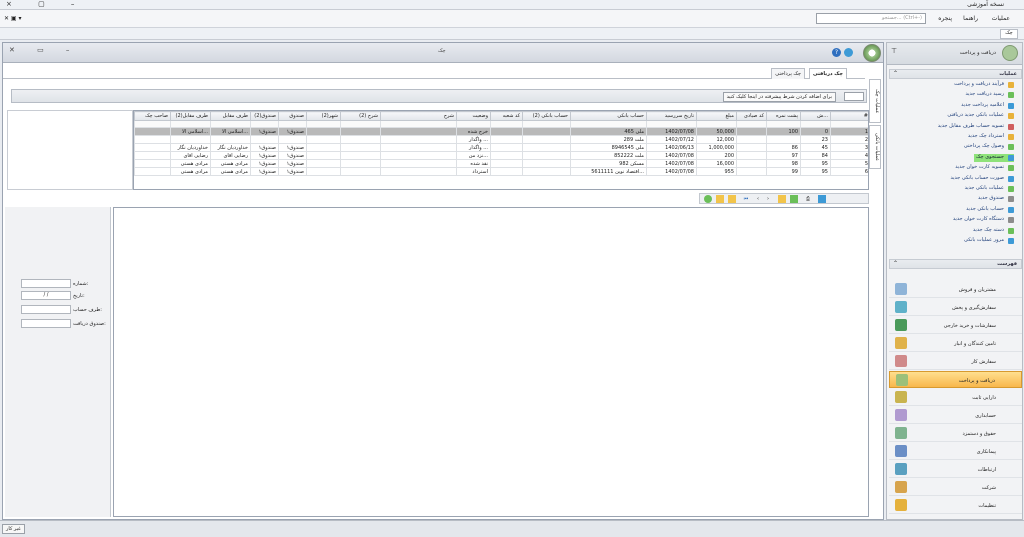  Describe the element at coordinates (955, 361) in the screenshot. I see `module-item: سفارش کار` at that location.